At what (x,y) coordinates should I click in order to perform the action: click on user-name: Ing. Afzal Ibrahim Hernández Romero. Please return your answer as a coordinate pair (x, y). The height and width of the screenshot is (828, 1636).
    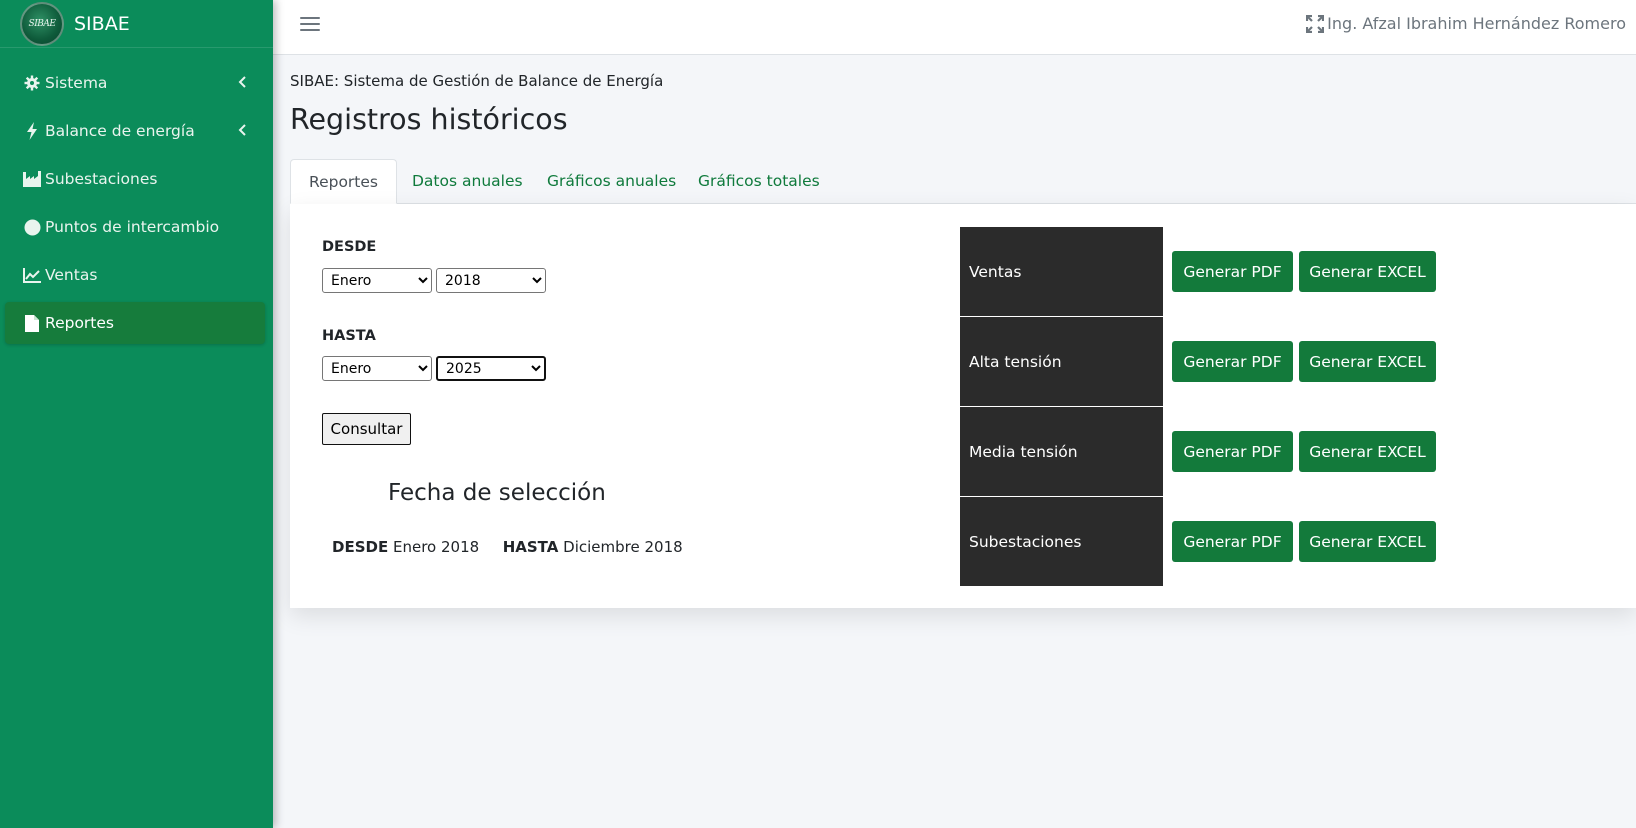
    Looking at the image, I should click on (1476, 23).